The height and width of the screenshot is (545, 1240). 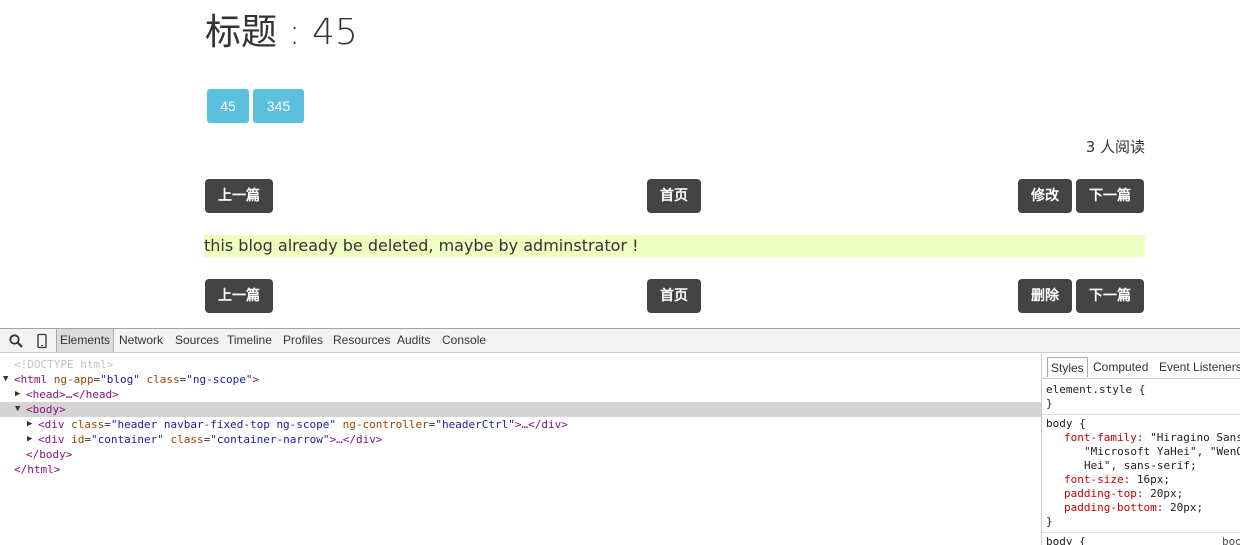 What do you see at coordinates (239, 296) in the screenshot?
I see `prev-post-button-bottom: 上一篇` at bounding box center [239, 296].